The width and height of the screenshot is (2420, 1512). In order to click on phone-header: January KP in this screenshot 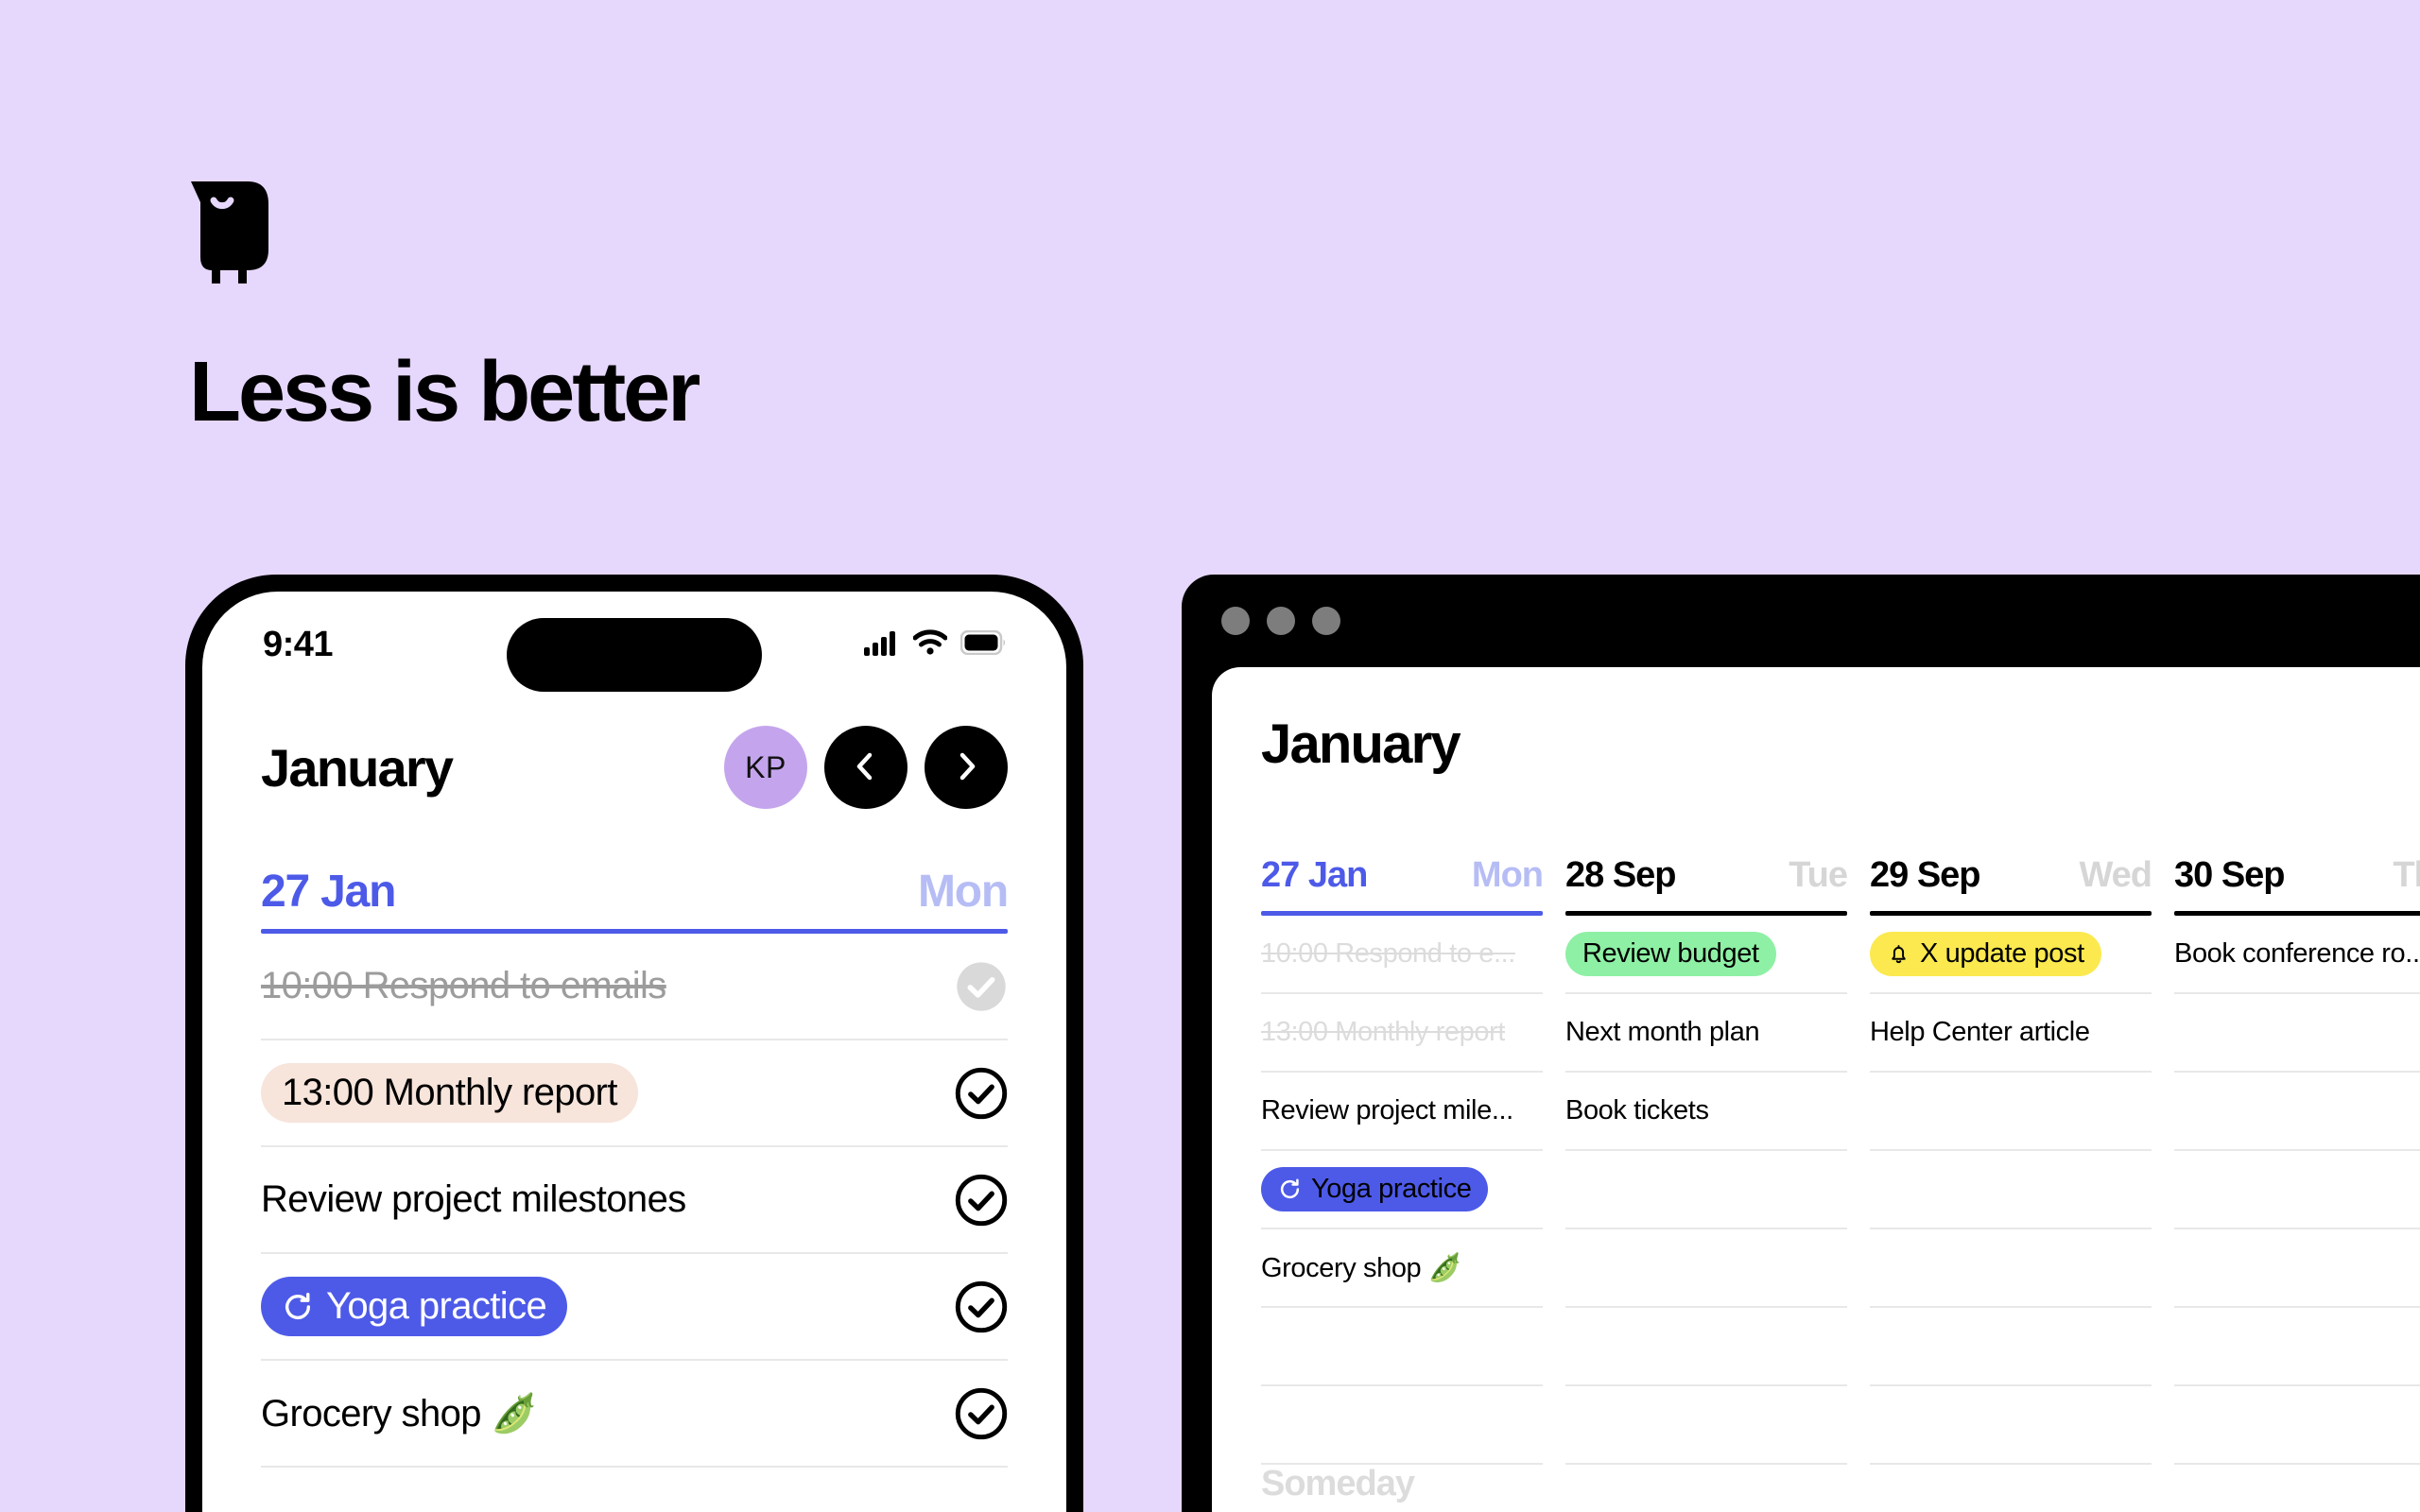, I will do `click(634, 760)`.